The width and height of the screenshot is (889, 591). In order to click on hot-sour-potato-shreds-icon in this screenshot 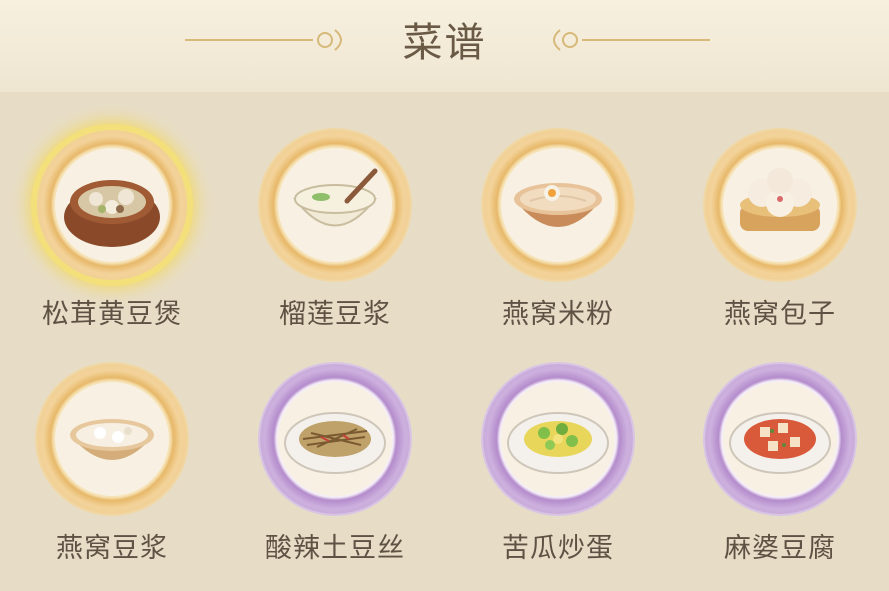, I will do `click(335, 443)`.